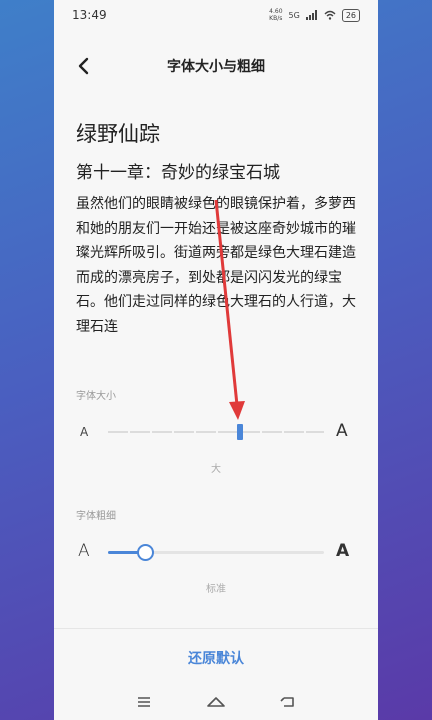 Image resolution: width=432 pixels, height=720 pixels. I want to click on font-size-track, so click(216, 432).